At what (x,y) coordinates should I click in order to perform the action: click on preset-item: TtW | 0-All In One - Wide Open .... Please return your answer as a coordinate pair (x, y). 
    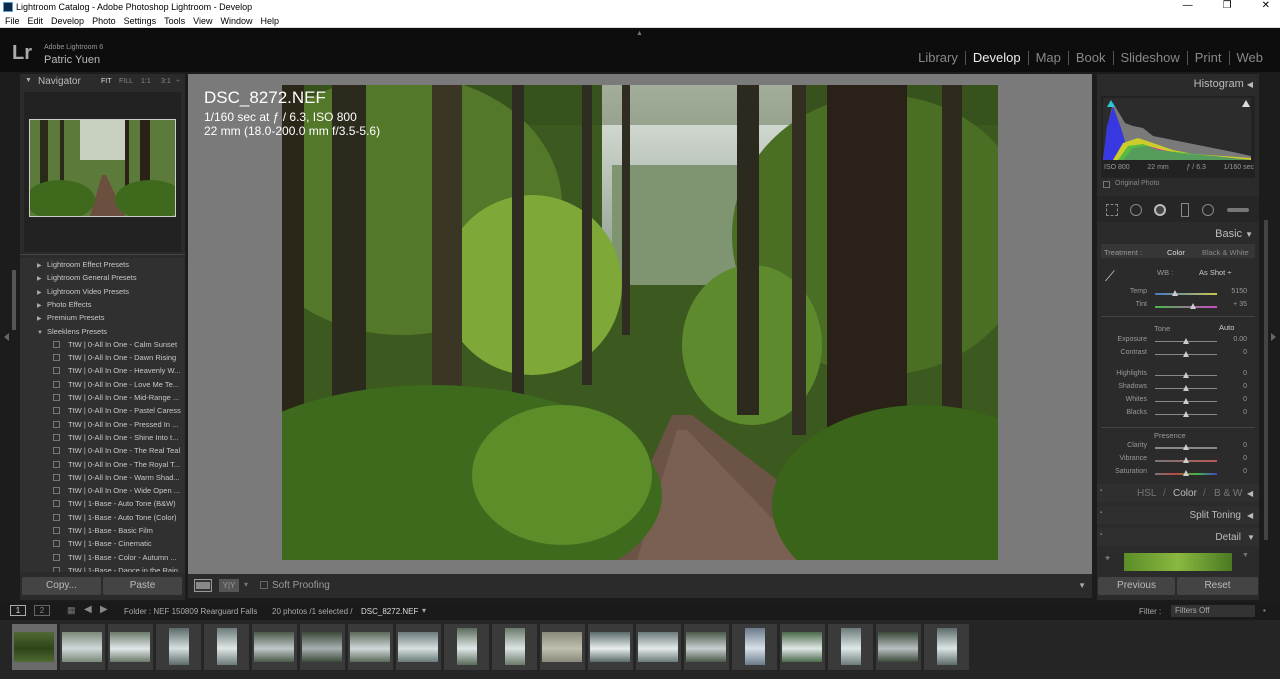
    Looking at the image, I should click on (102, 492).